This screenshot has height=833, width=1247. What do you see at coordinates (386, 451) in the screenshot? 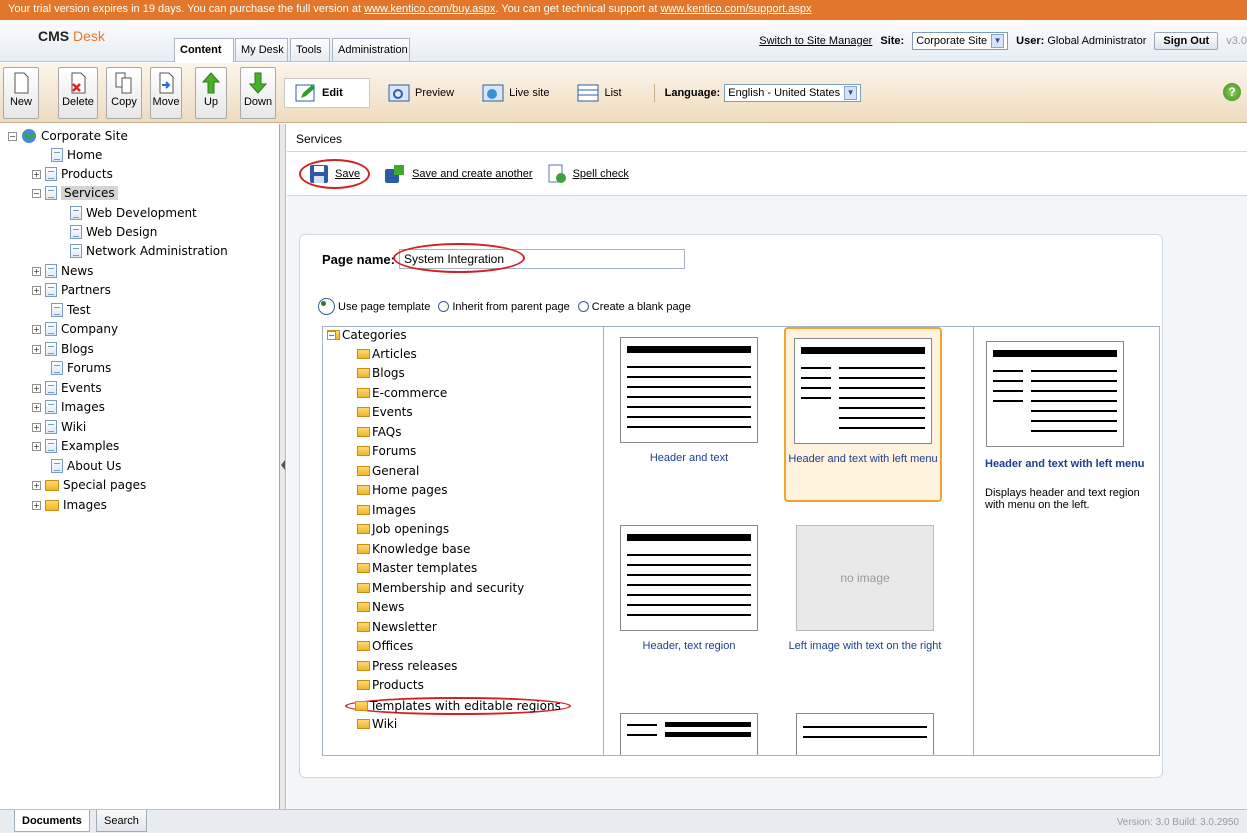
I see `category-item: Forums` at bounding box center [386, 451].